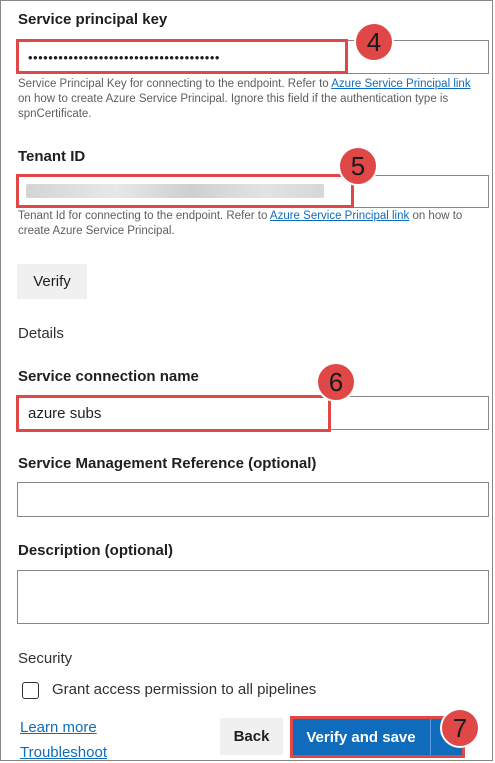 This screenshot has height=763, width=495. I want to click on back-button: Back, so click(251, 736).